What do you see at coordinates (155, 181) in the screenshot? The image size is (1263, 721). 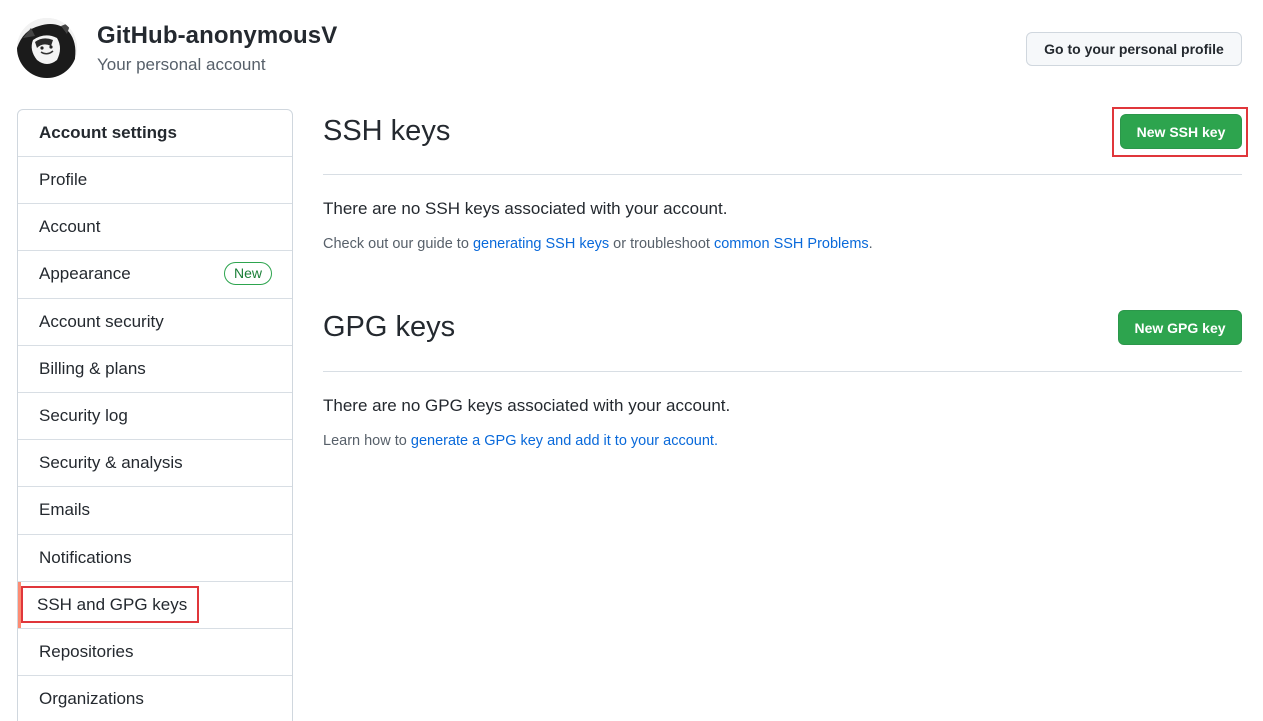 I see `sidebar-item-profile: Profile` at bounding box center [155, 181].